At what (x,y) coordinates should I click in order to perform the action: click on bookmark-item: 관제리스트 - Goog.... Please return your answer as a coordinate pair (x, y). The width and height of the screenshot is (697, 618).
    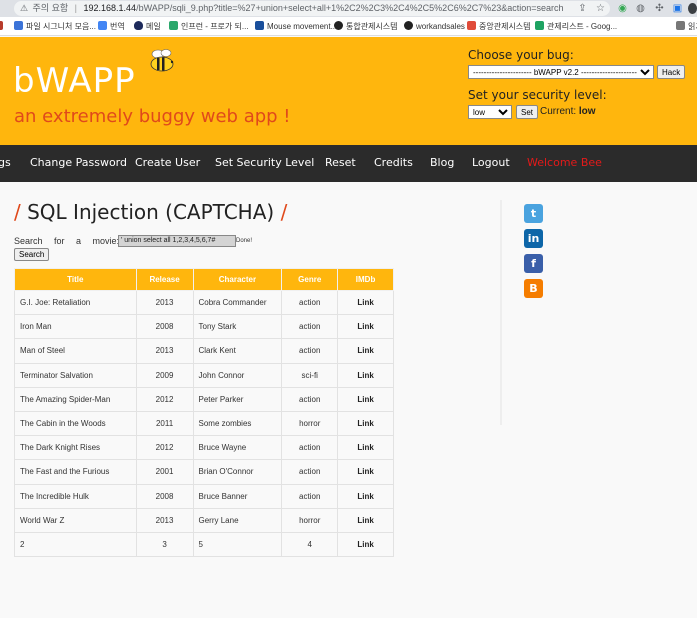
    Looking at the image, I should click on (576, 26).